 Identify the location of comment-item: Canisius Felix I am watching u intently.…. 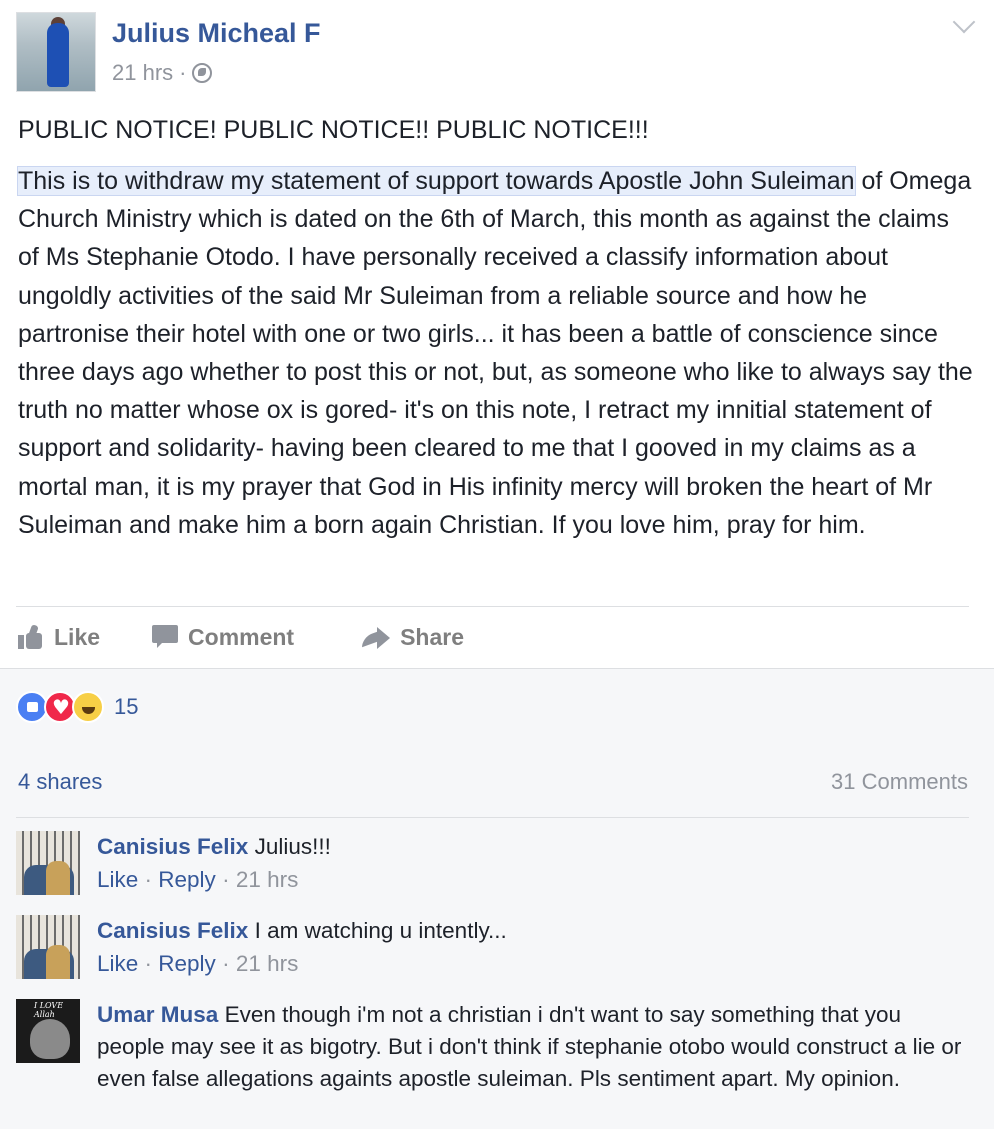
(491, 949).